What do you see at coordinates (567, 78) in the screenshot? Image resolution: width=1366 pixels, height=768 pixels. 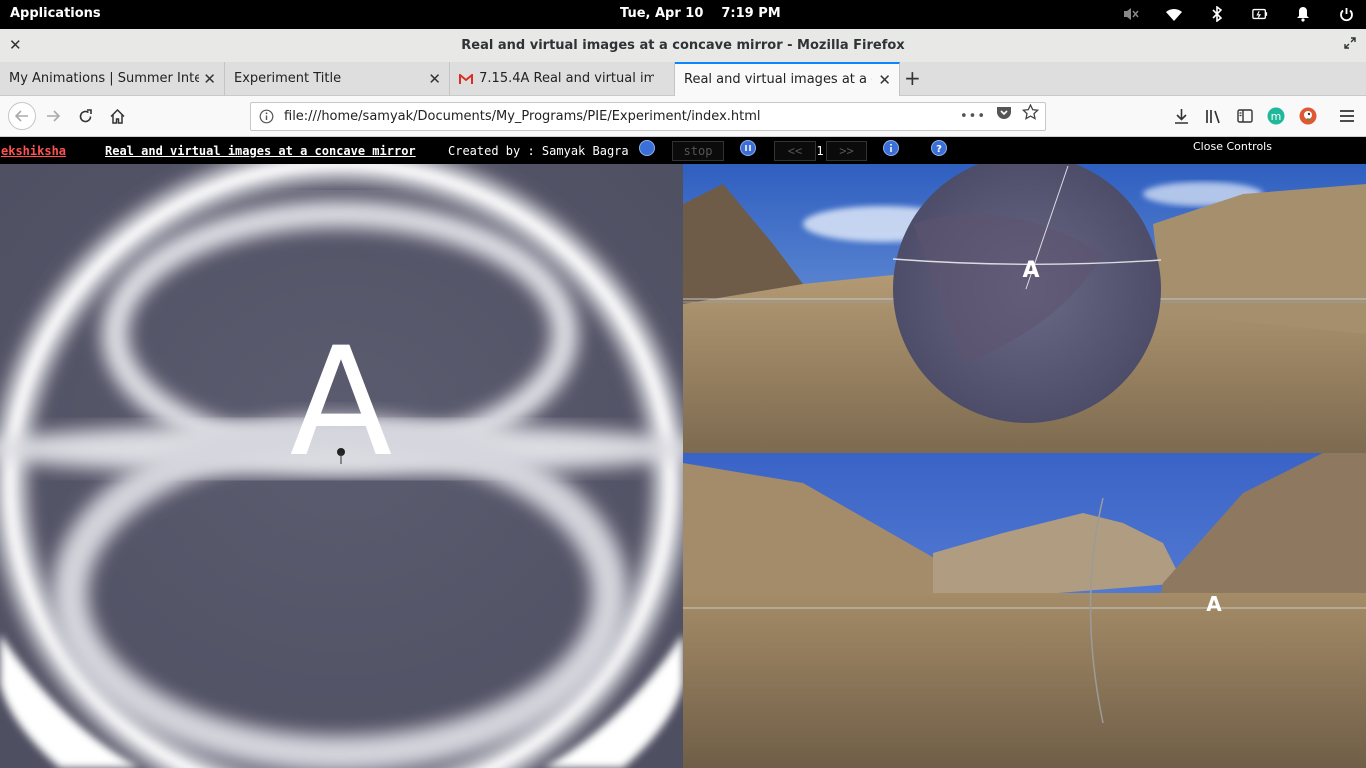 I see `tab-label: 7.15.4A Real and virtual imag` at bounding box center [567, 78].